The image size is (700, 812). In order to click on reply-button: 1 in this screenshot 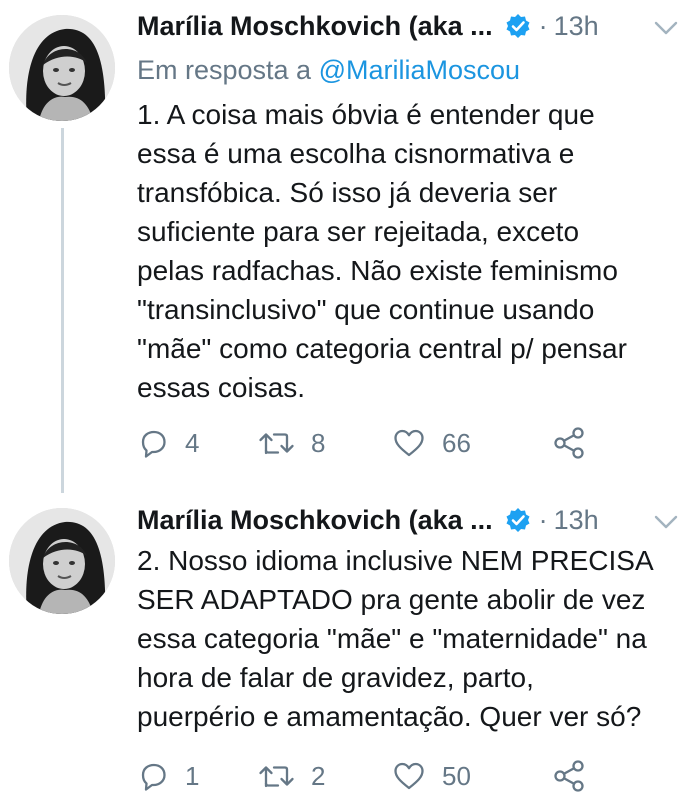, I will do `click(168, 776)`.